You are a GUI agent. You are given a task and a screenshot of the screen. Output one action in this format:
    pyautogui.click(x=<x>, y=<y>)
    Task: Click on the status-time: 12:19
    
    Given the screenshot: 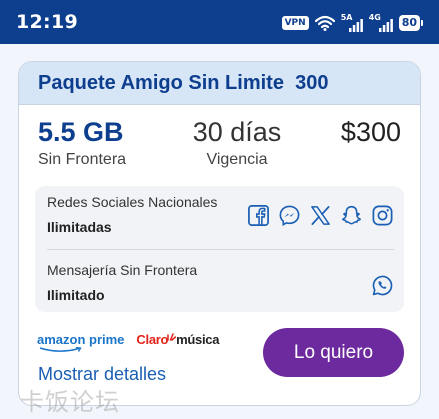 What is the action you would take?
    pyautogui.click(x=47, y=22)
    